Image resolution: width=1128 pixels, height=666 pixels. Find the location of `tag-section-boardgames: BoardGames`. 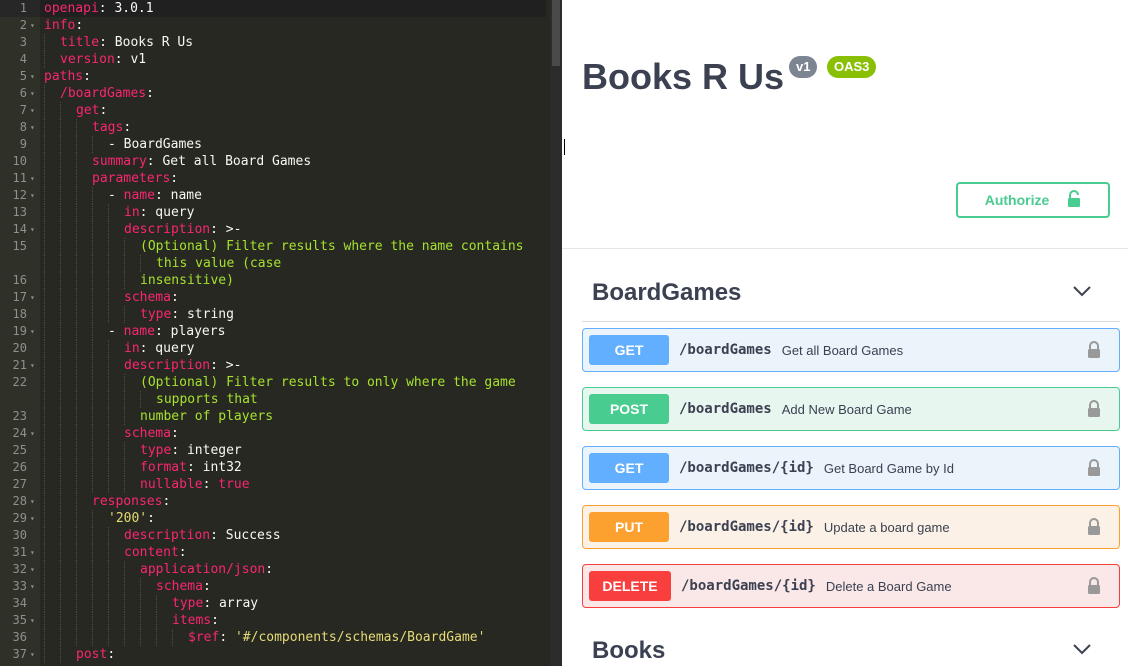

tag-section-boardgames: BoardGames is located at coordinates (851, 293).